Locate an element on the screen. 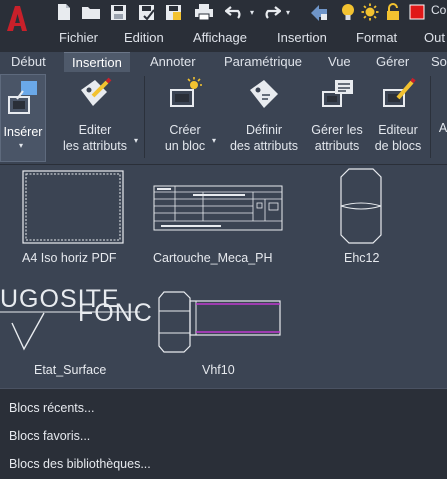 This screenshot has width=447, height=479. web-mobile-icon is located at coordinates (173, 12).